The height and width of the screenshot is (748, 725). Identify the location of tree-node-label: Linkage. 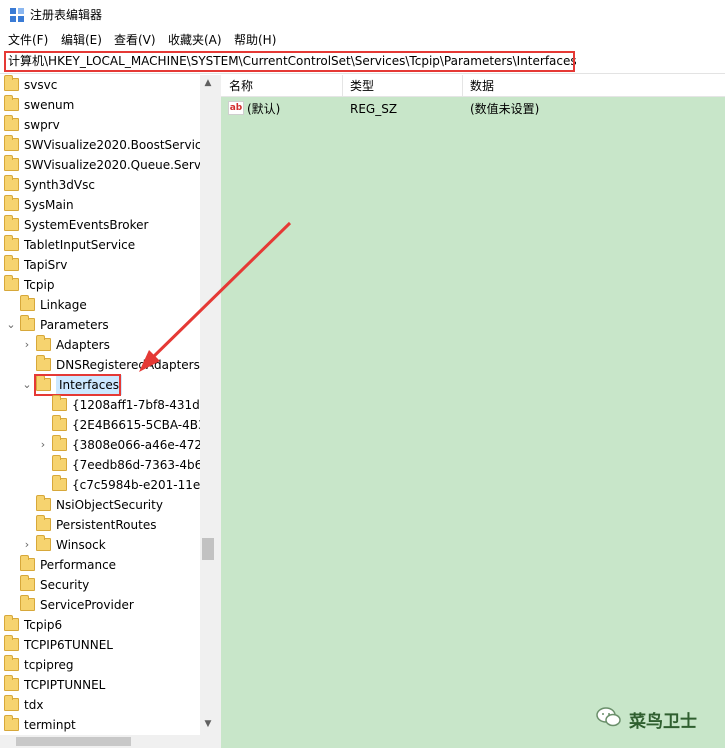
(63, 305).